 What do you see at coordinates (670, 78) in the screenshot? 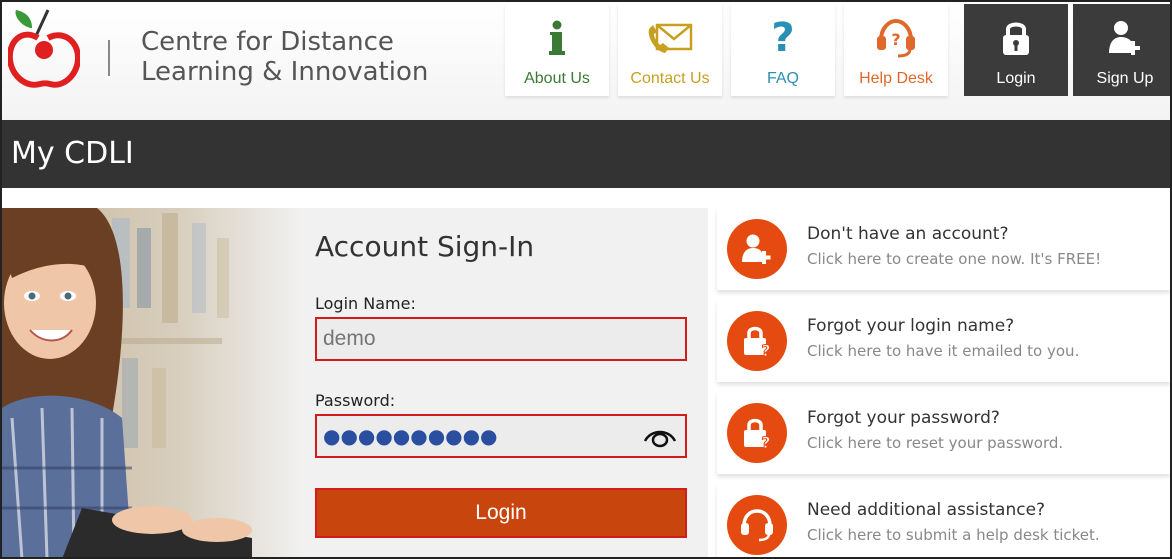
I see `nav-label: Contact Us` at bounding box center [670, 78].